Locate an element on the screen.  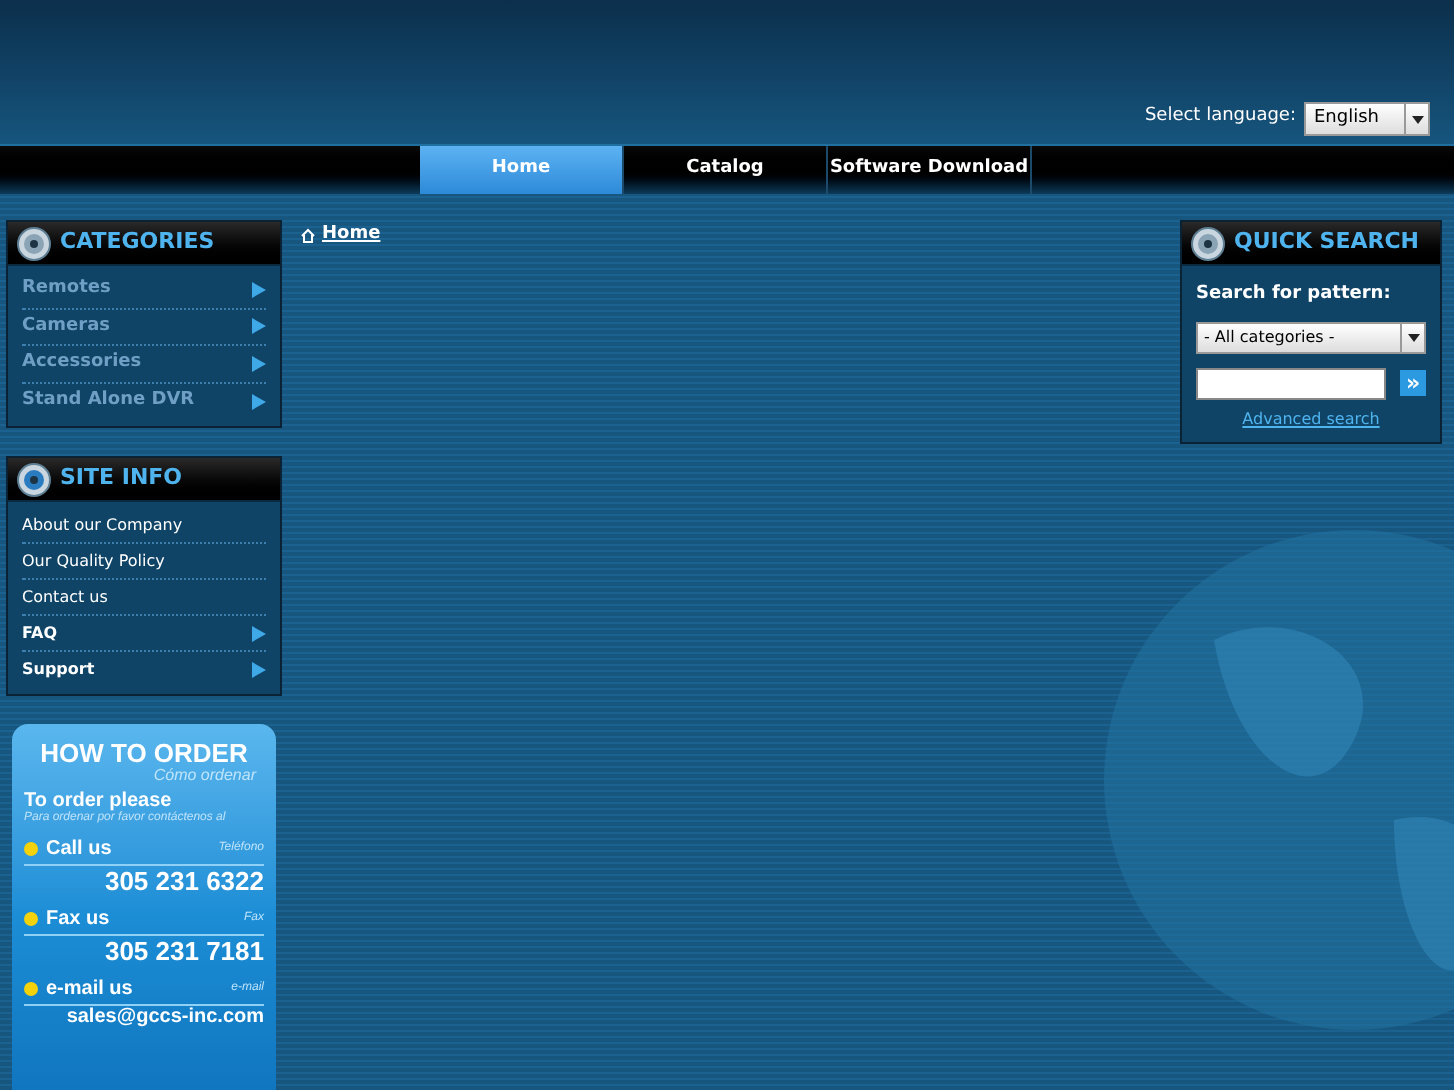
contact-label: Fax us is located at coordinates (78, 919).